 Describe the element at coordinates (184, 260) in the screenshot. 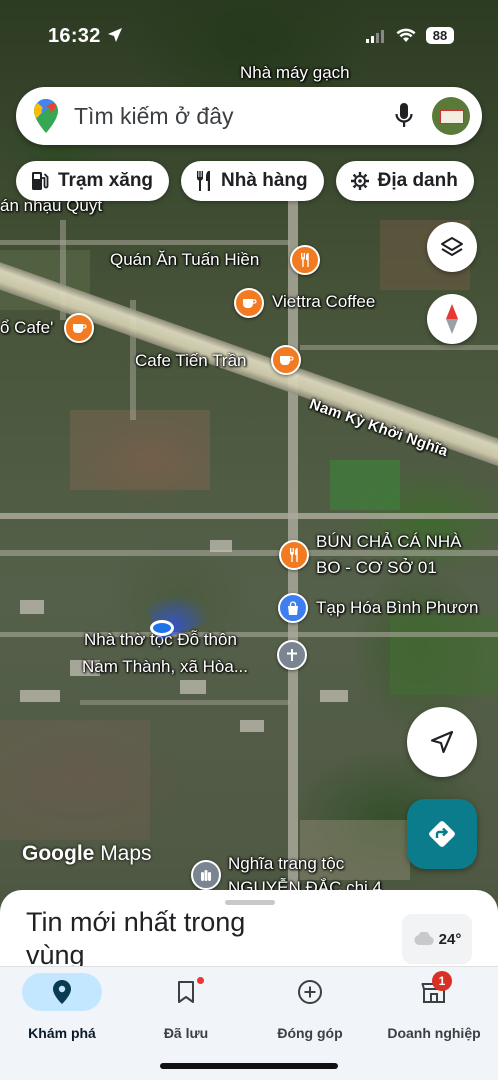

I see `map-label: Quán Ăn Tuấn Hiền` at that location.